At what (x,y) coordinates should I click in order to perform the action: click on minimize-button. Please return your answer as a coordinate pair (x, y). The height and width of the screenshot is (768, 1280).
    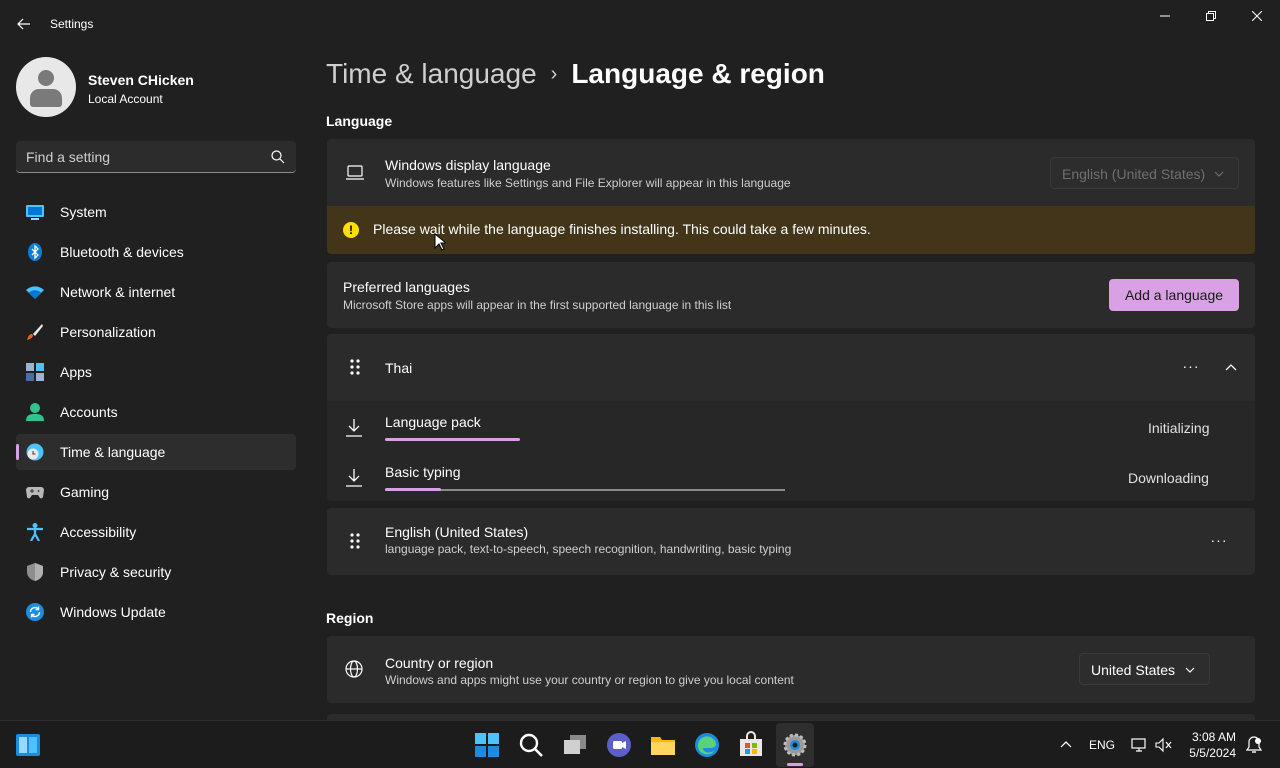
    Looking at the image, I should click on (1165, 16).